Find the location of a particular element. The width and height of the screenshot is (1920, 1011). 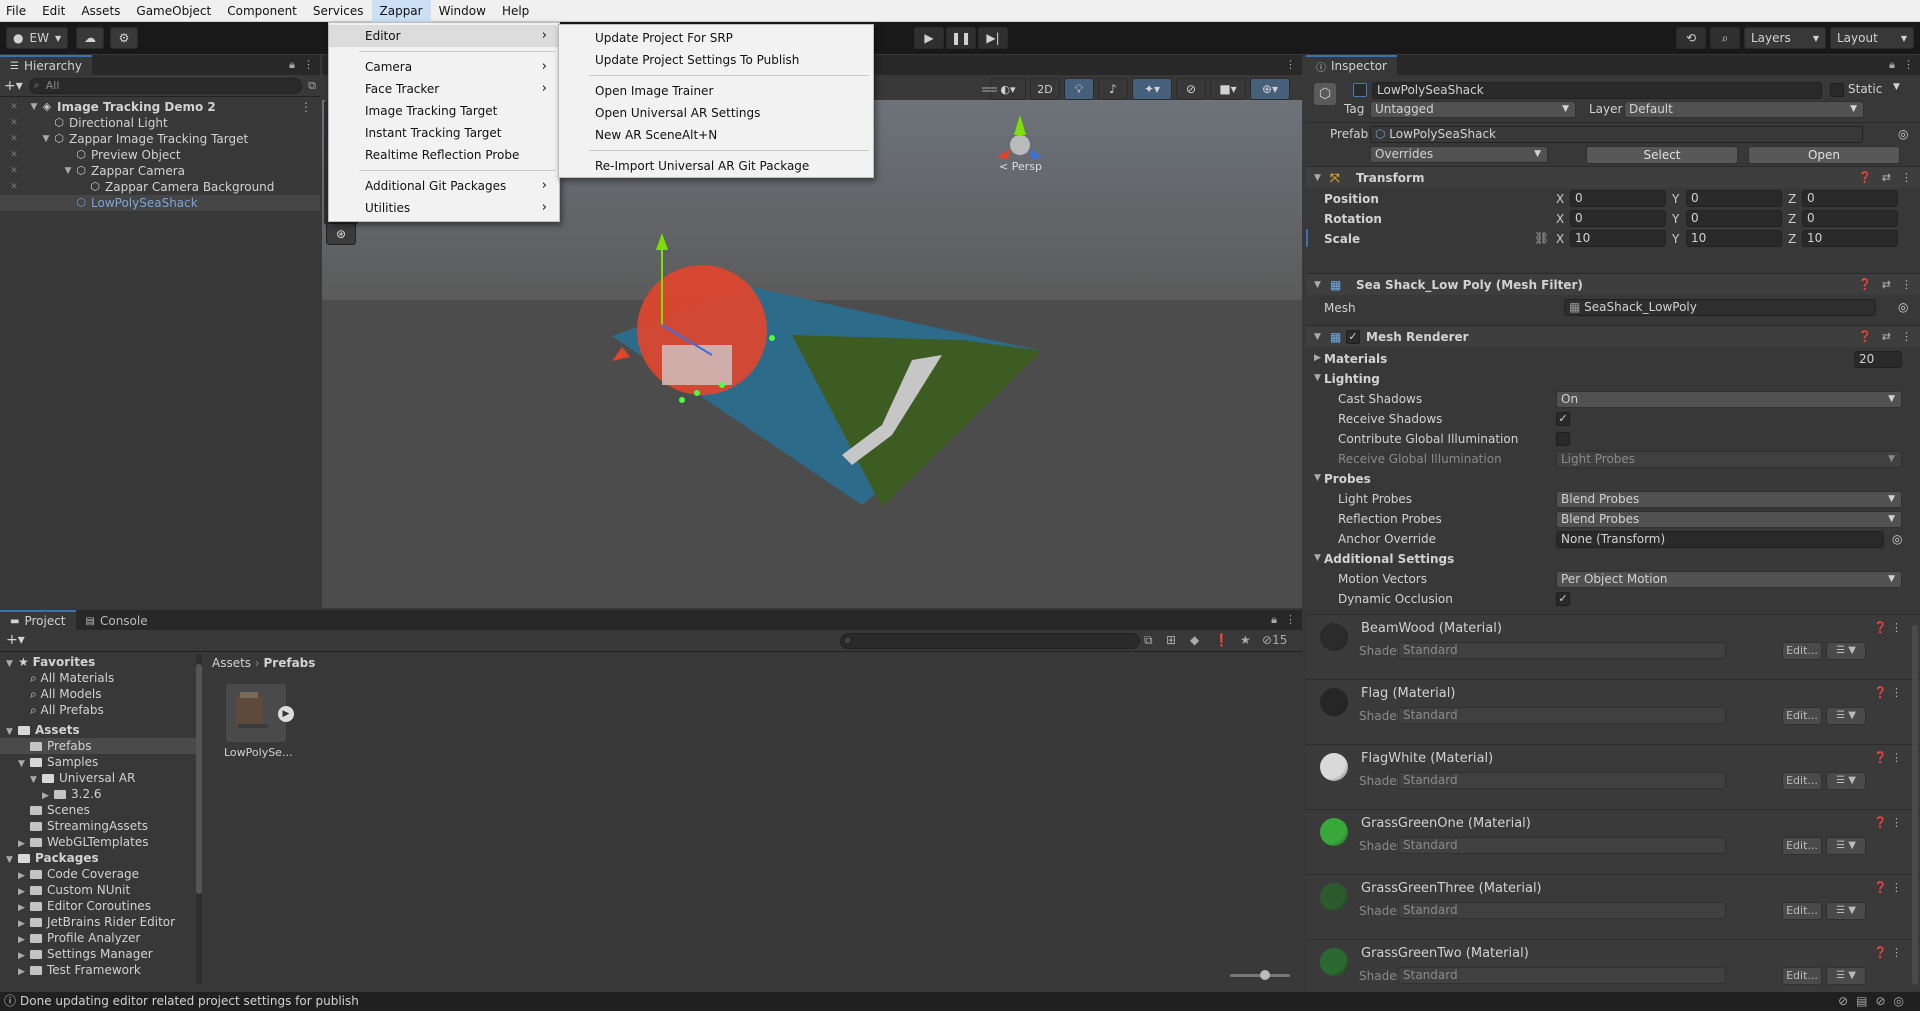

project-tree-item: ▶ Test Framework is located at coordinates (98, 970).